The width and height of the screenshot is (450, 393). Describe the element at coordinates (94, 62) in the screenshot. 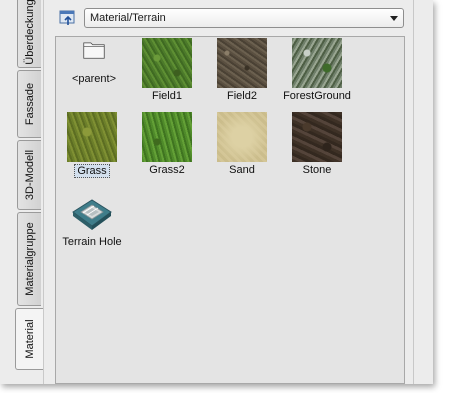

I see `list-item-parent: <parent>` at that location.